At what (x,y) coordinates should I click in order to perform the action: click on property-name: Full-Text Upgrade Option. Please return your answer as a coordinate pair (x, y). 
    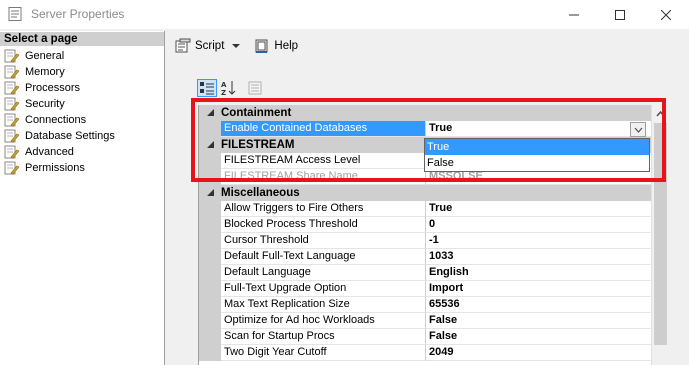
    Looking at the image, I should click on (323, 289).